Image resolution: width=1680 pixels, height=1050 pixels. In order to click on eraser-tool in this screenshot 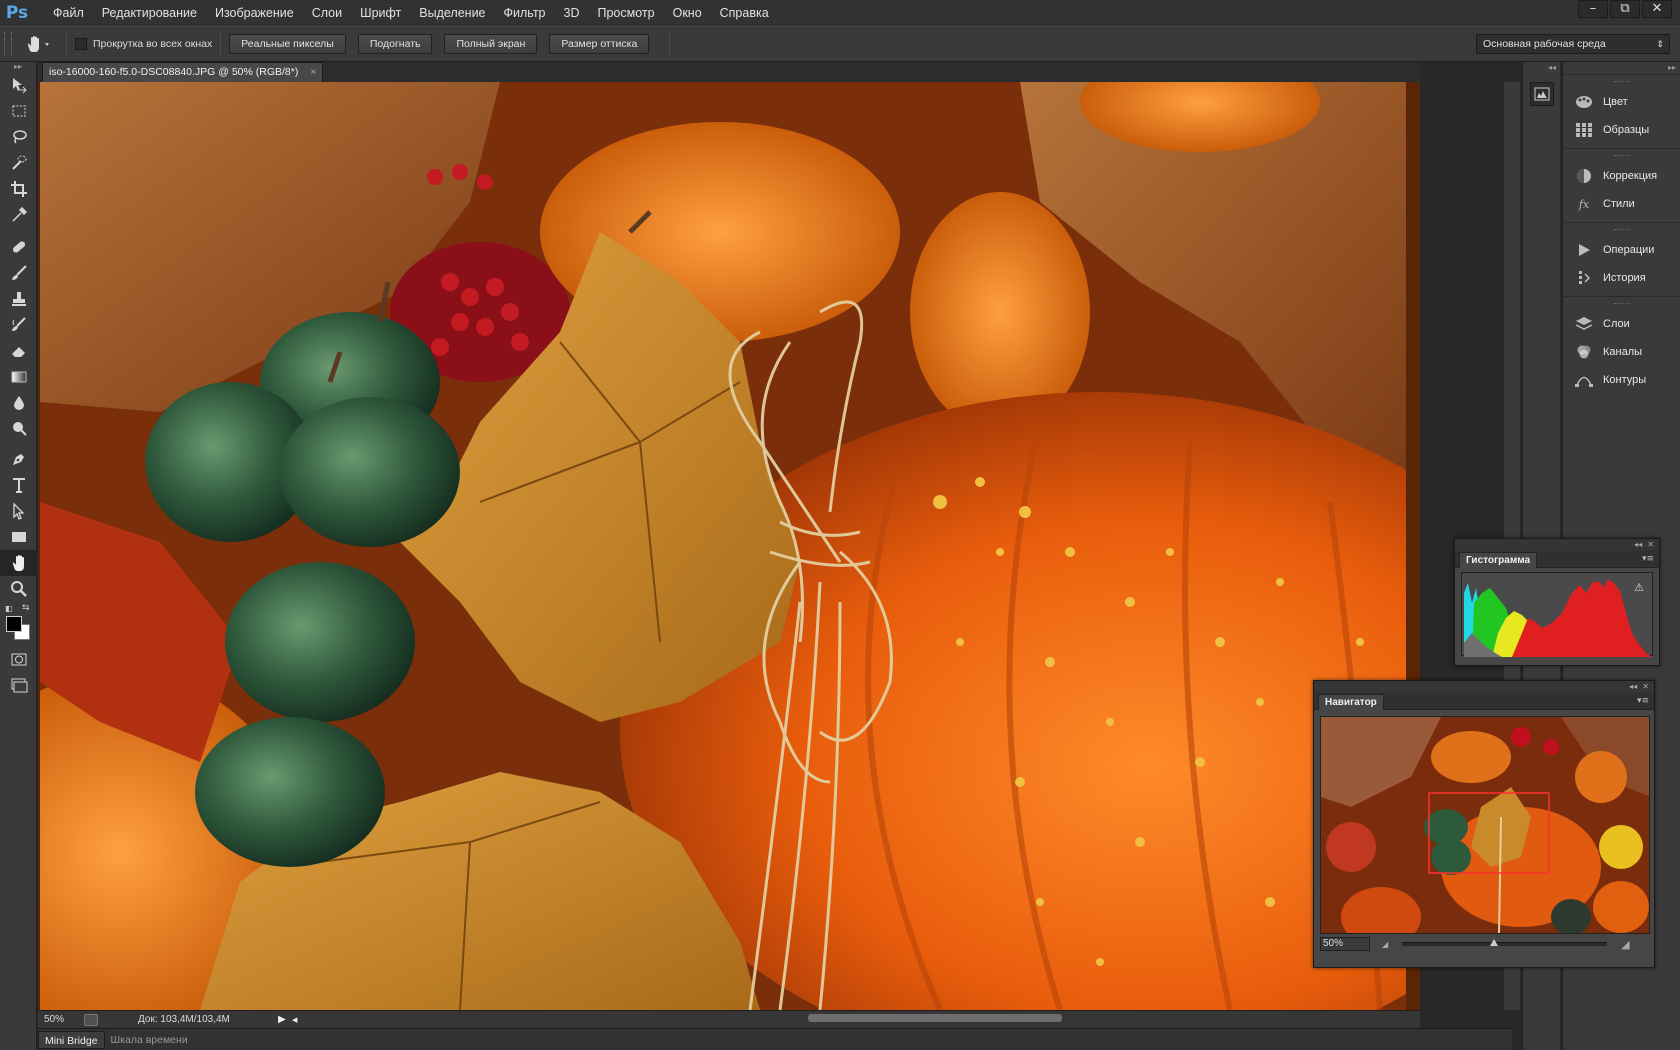, I will do `click(18, 351)`.